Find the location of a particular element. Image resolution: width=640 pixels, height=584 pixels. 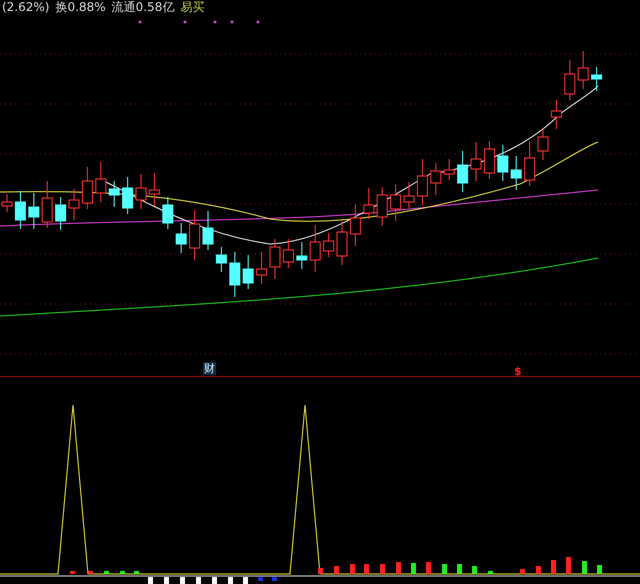

stock-stat-text: (2.62%) is located at coordinates (26, 7).